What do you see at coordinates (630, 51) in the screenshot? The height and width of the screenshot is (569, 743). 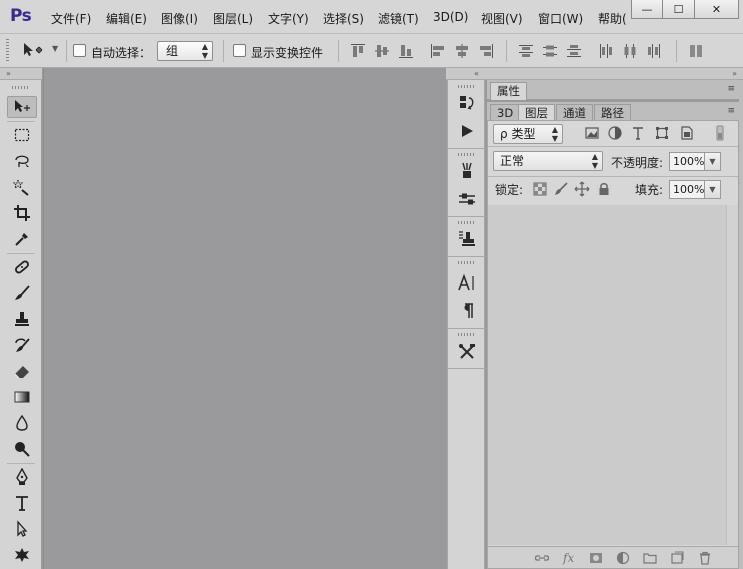 I see `distribute-hcenter-icon` at bounding box center [630, 51].